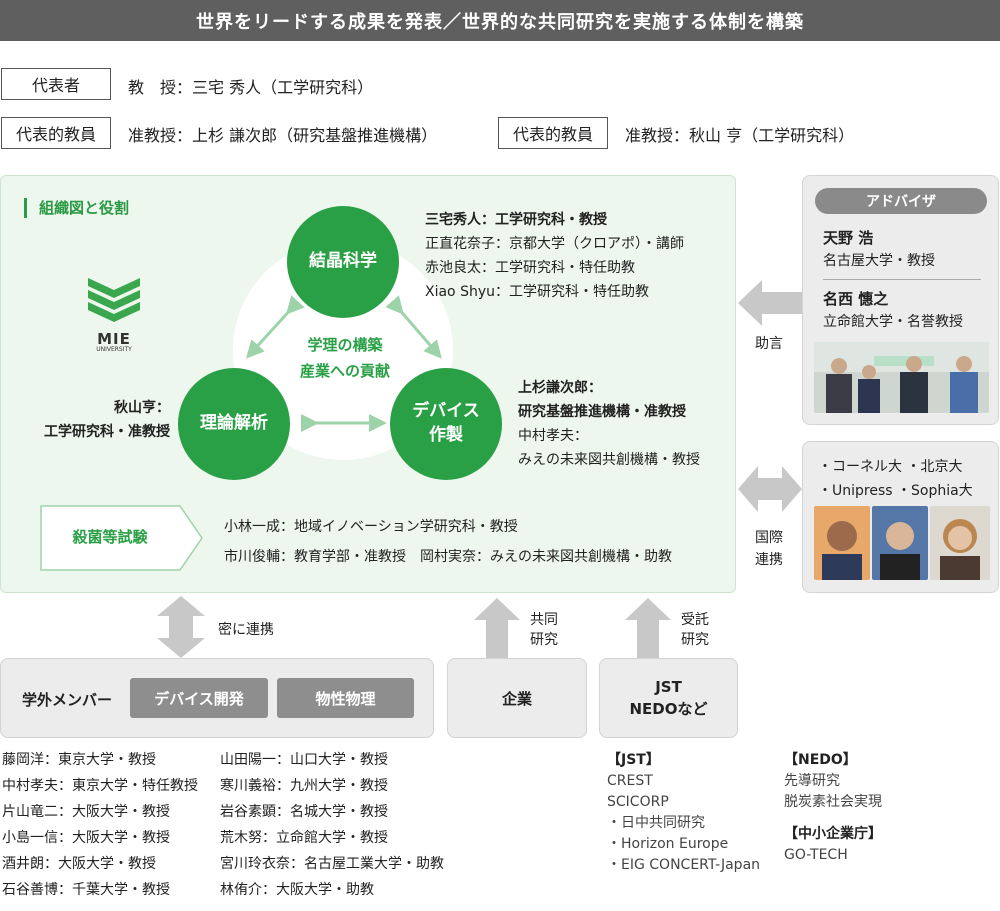 This screenshot has width=1000, height=911. I want to click on list-item: 酒井朗：大阪大学・教授, so click(79, 864).